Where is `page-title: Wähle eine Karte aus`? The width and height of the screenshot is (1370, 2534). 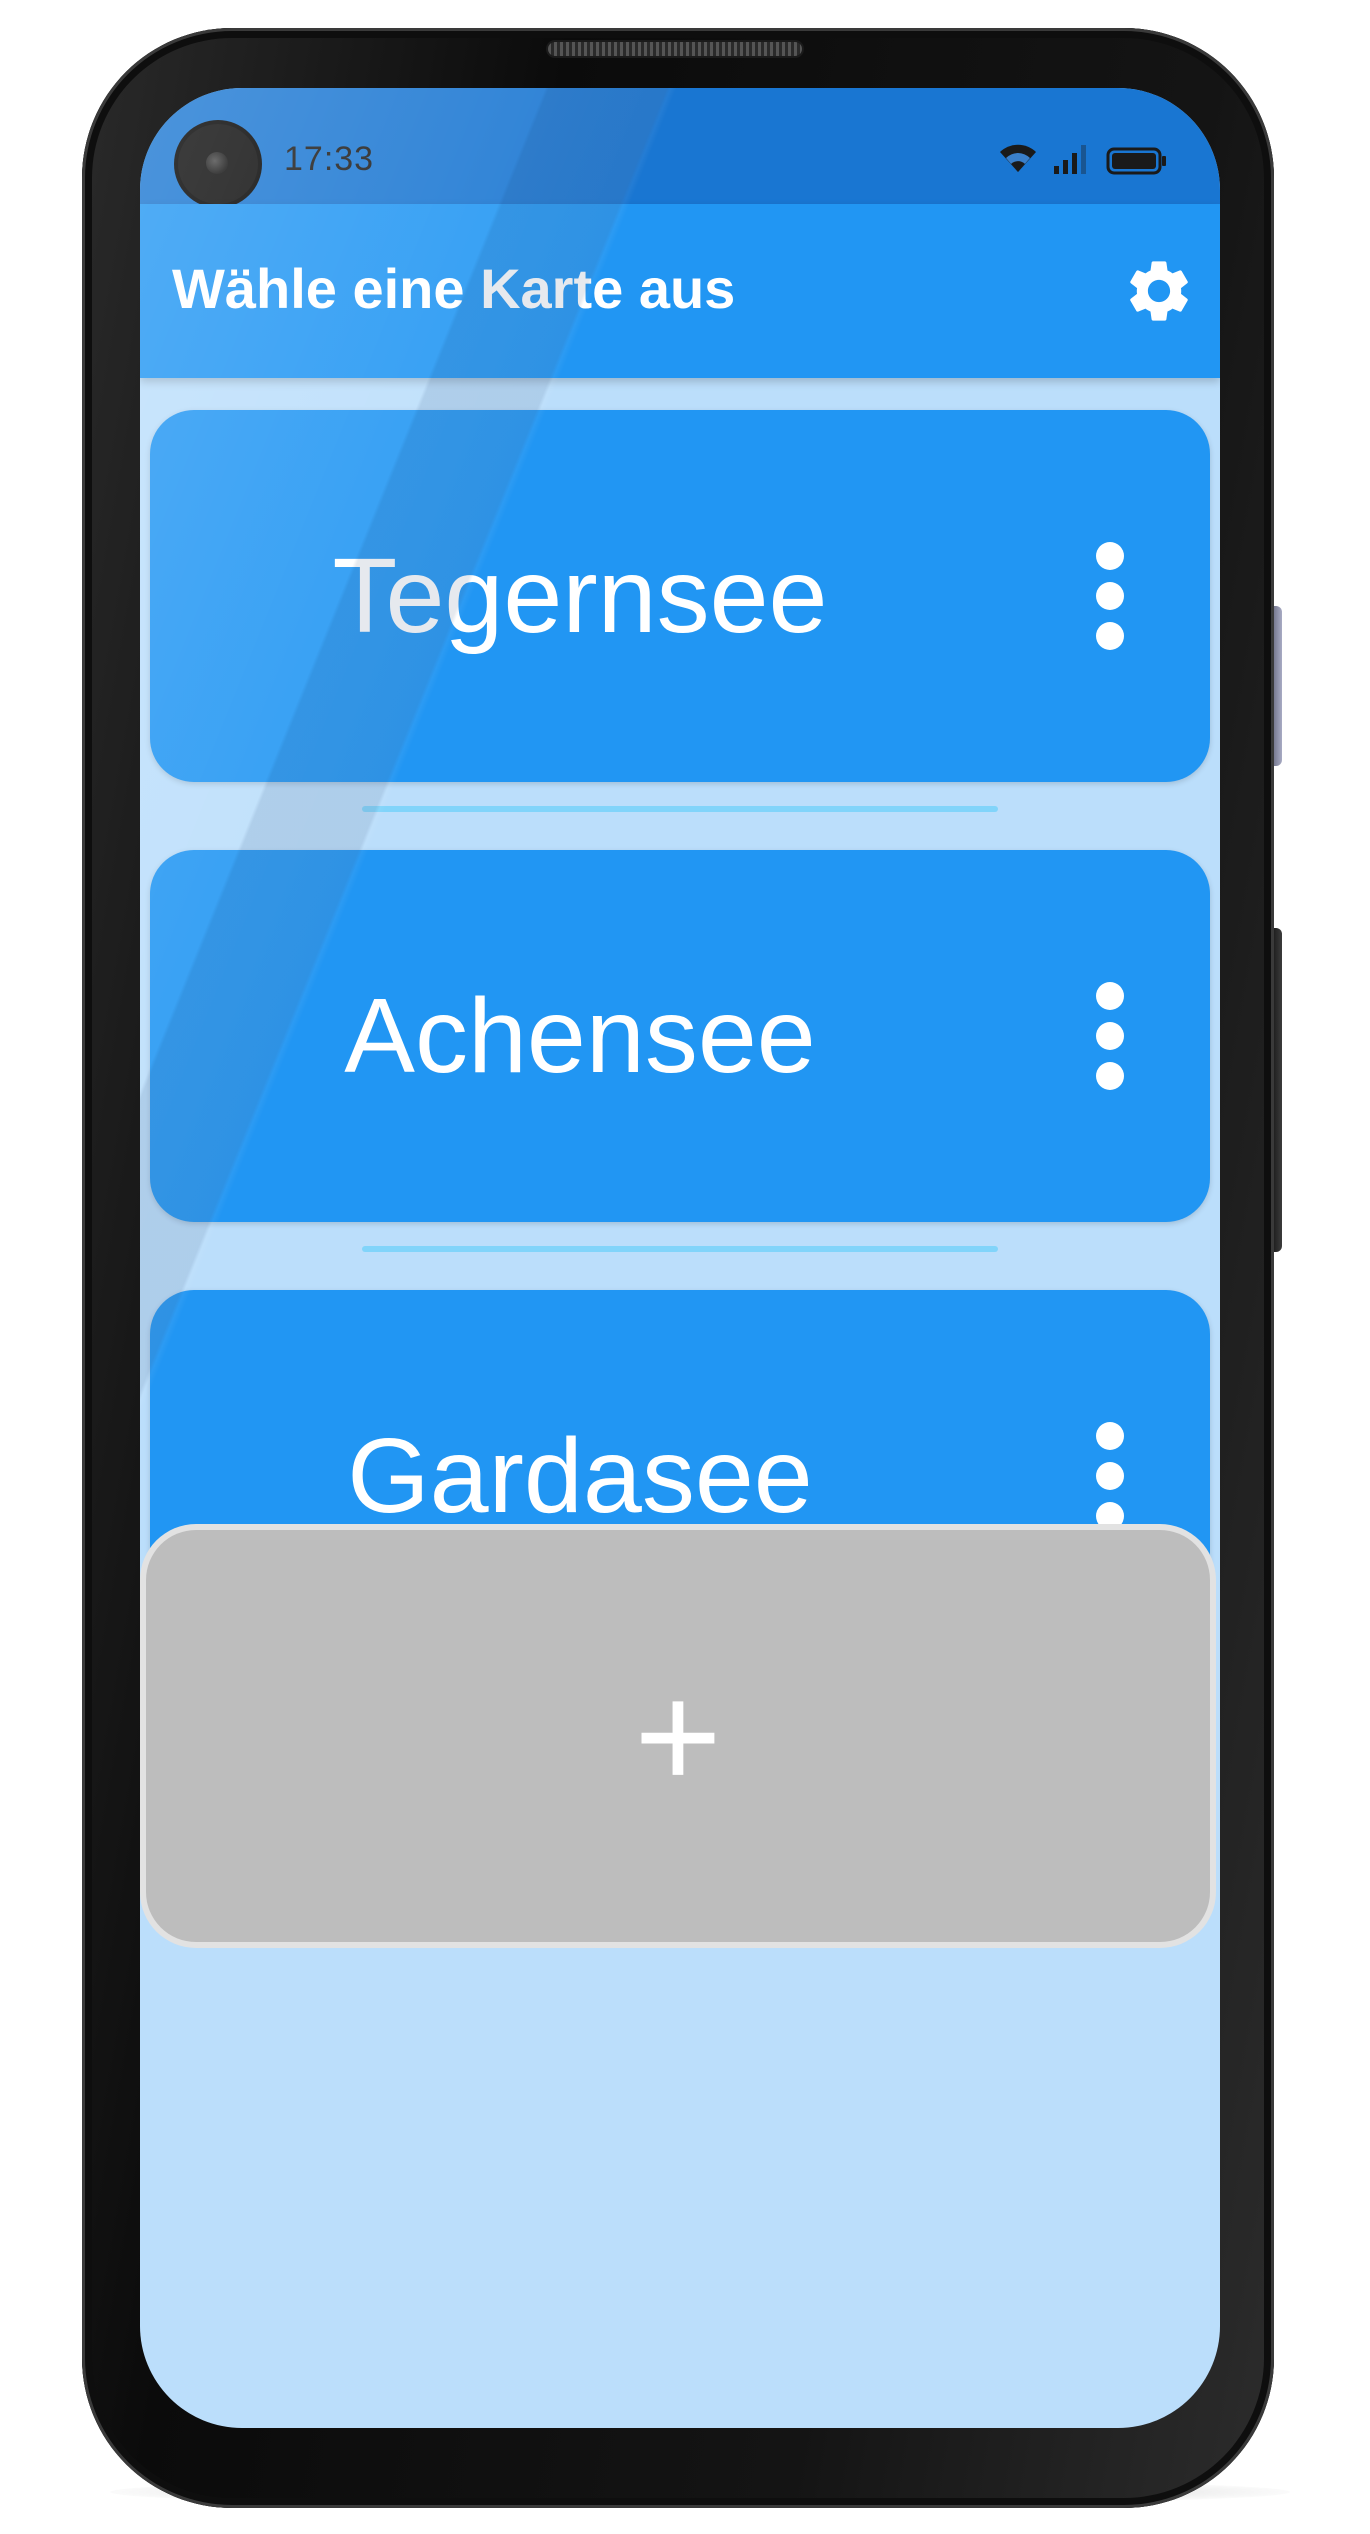 page-title: Wähle eine Karte aus is located at coordinates (454, 288).